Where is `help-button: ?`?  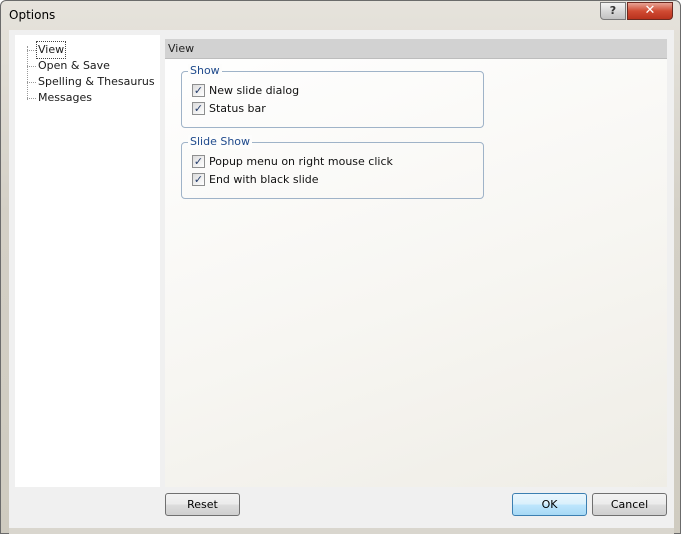 help-button: ? is located at coordinates (613, 11).